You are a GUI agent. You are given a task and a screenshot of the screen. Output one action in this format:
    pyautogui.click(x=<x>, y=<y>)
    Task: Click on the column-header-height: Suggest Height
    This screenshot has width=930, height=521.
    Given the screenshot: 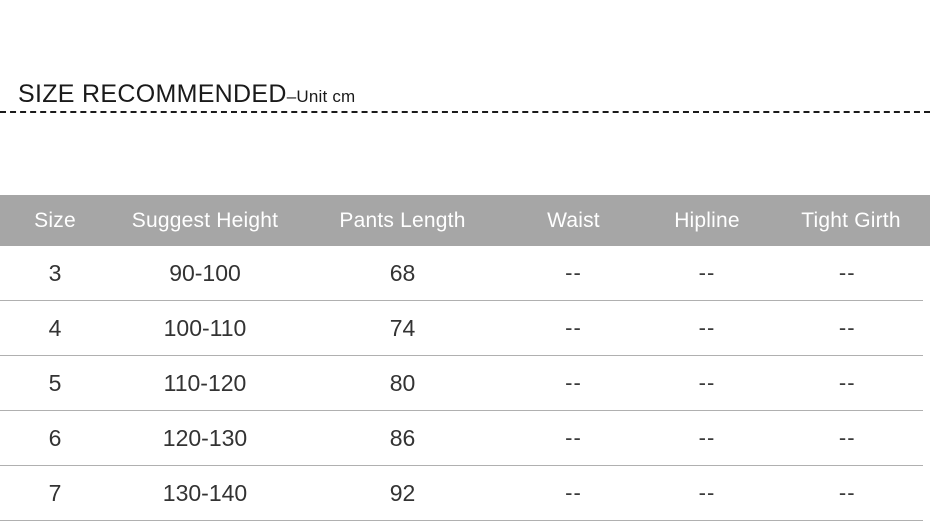 What is the action you would take?
    pyautogui.click(x=205, y=220)
    